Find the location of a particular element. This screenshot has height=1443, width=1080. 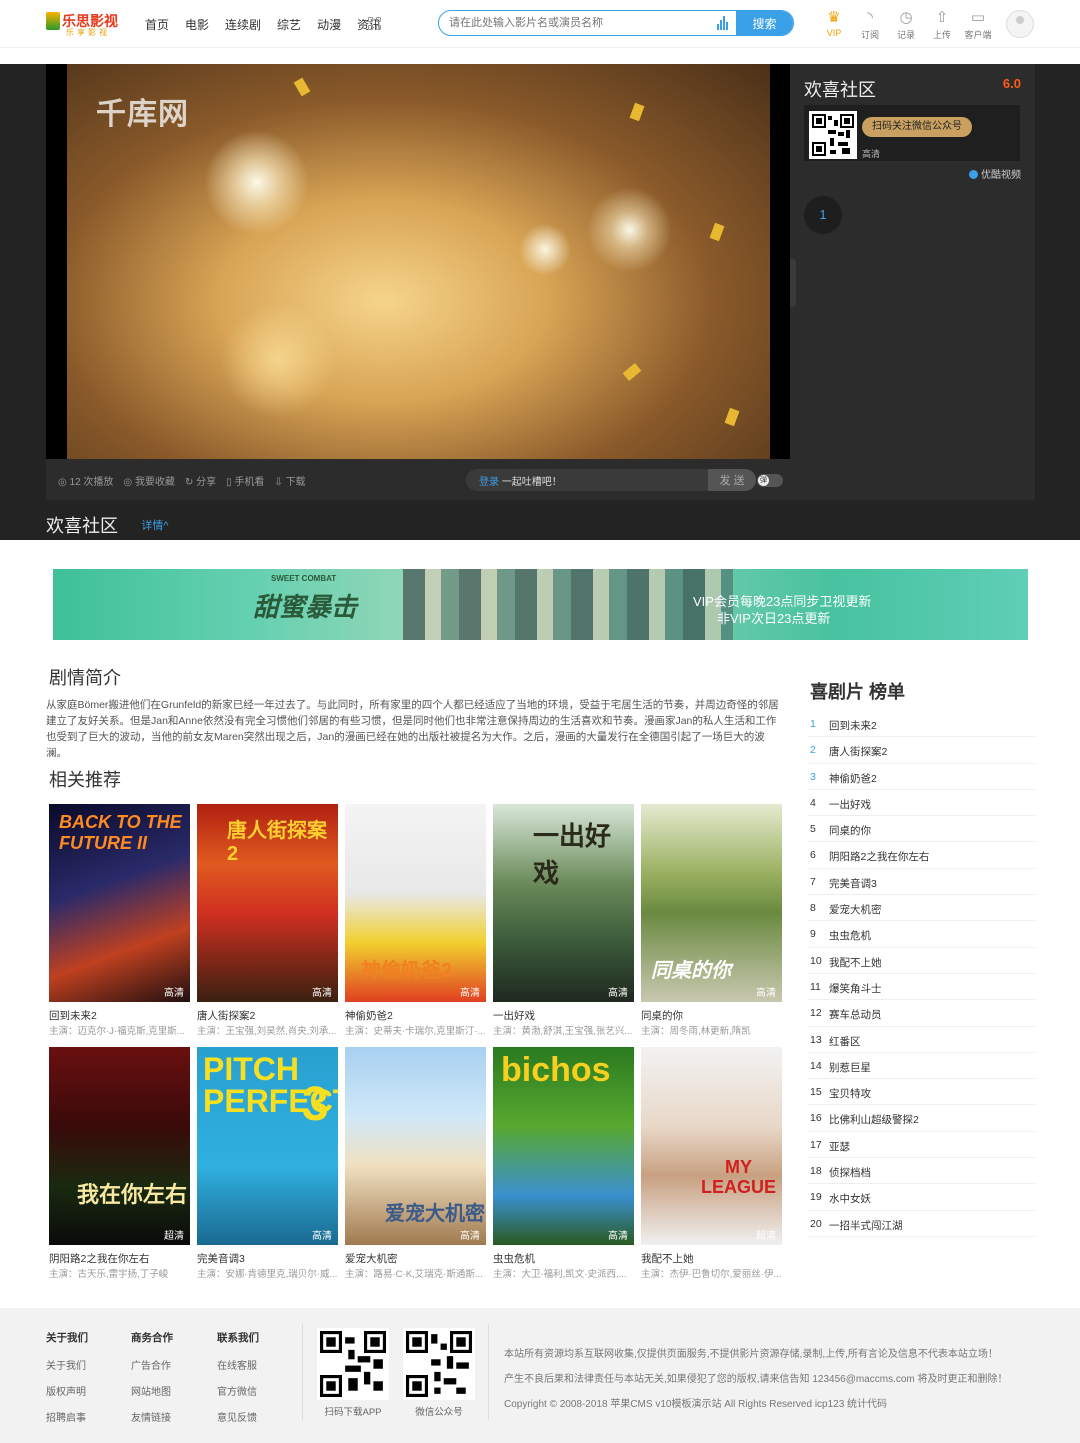

rank-item: 20 一招半式闯江湖 is located at coordinates (921, 1224).